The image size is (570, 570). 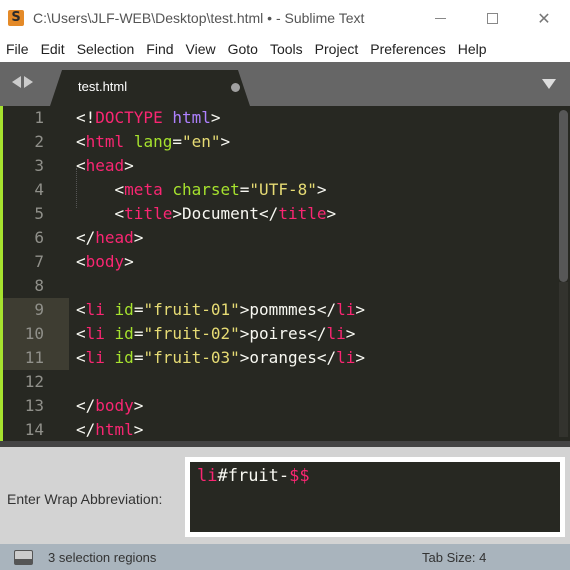 What do you see at coordinates (220, 430) in the screenshot?
I see `code-line: </html>` at bounding box center [220, 430].